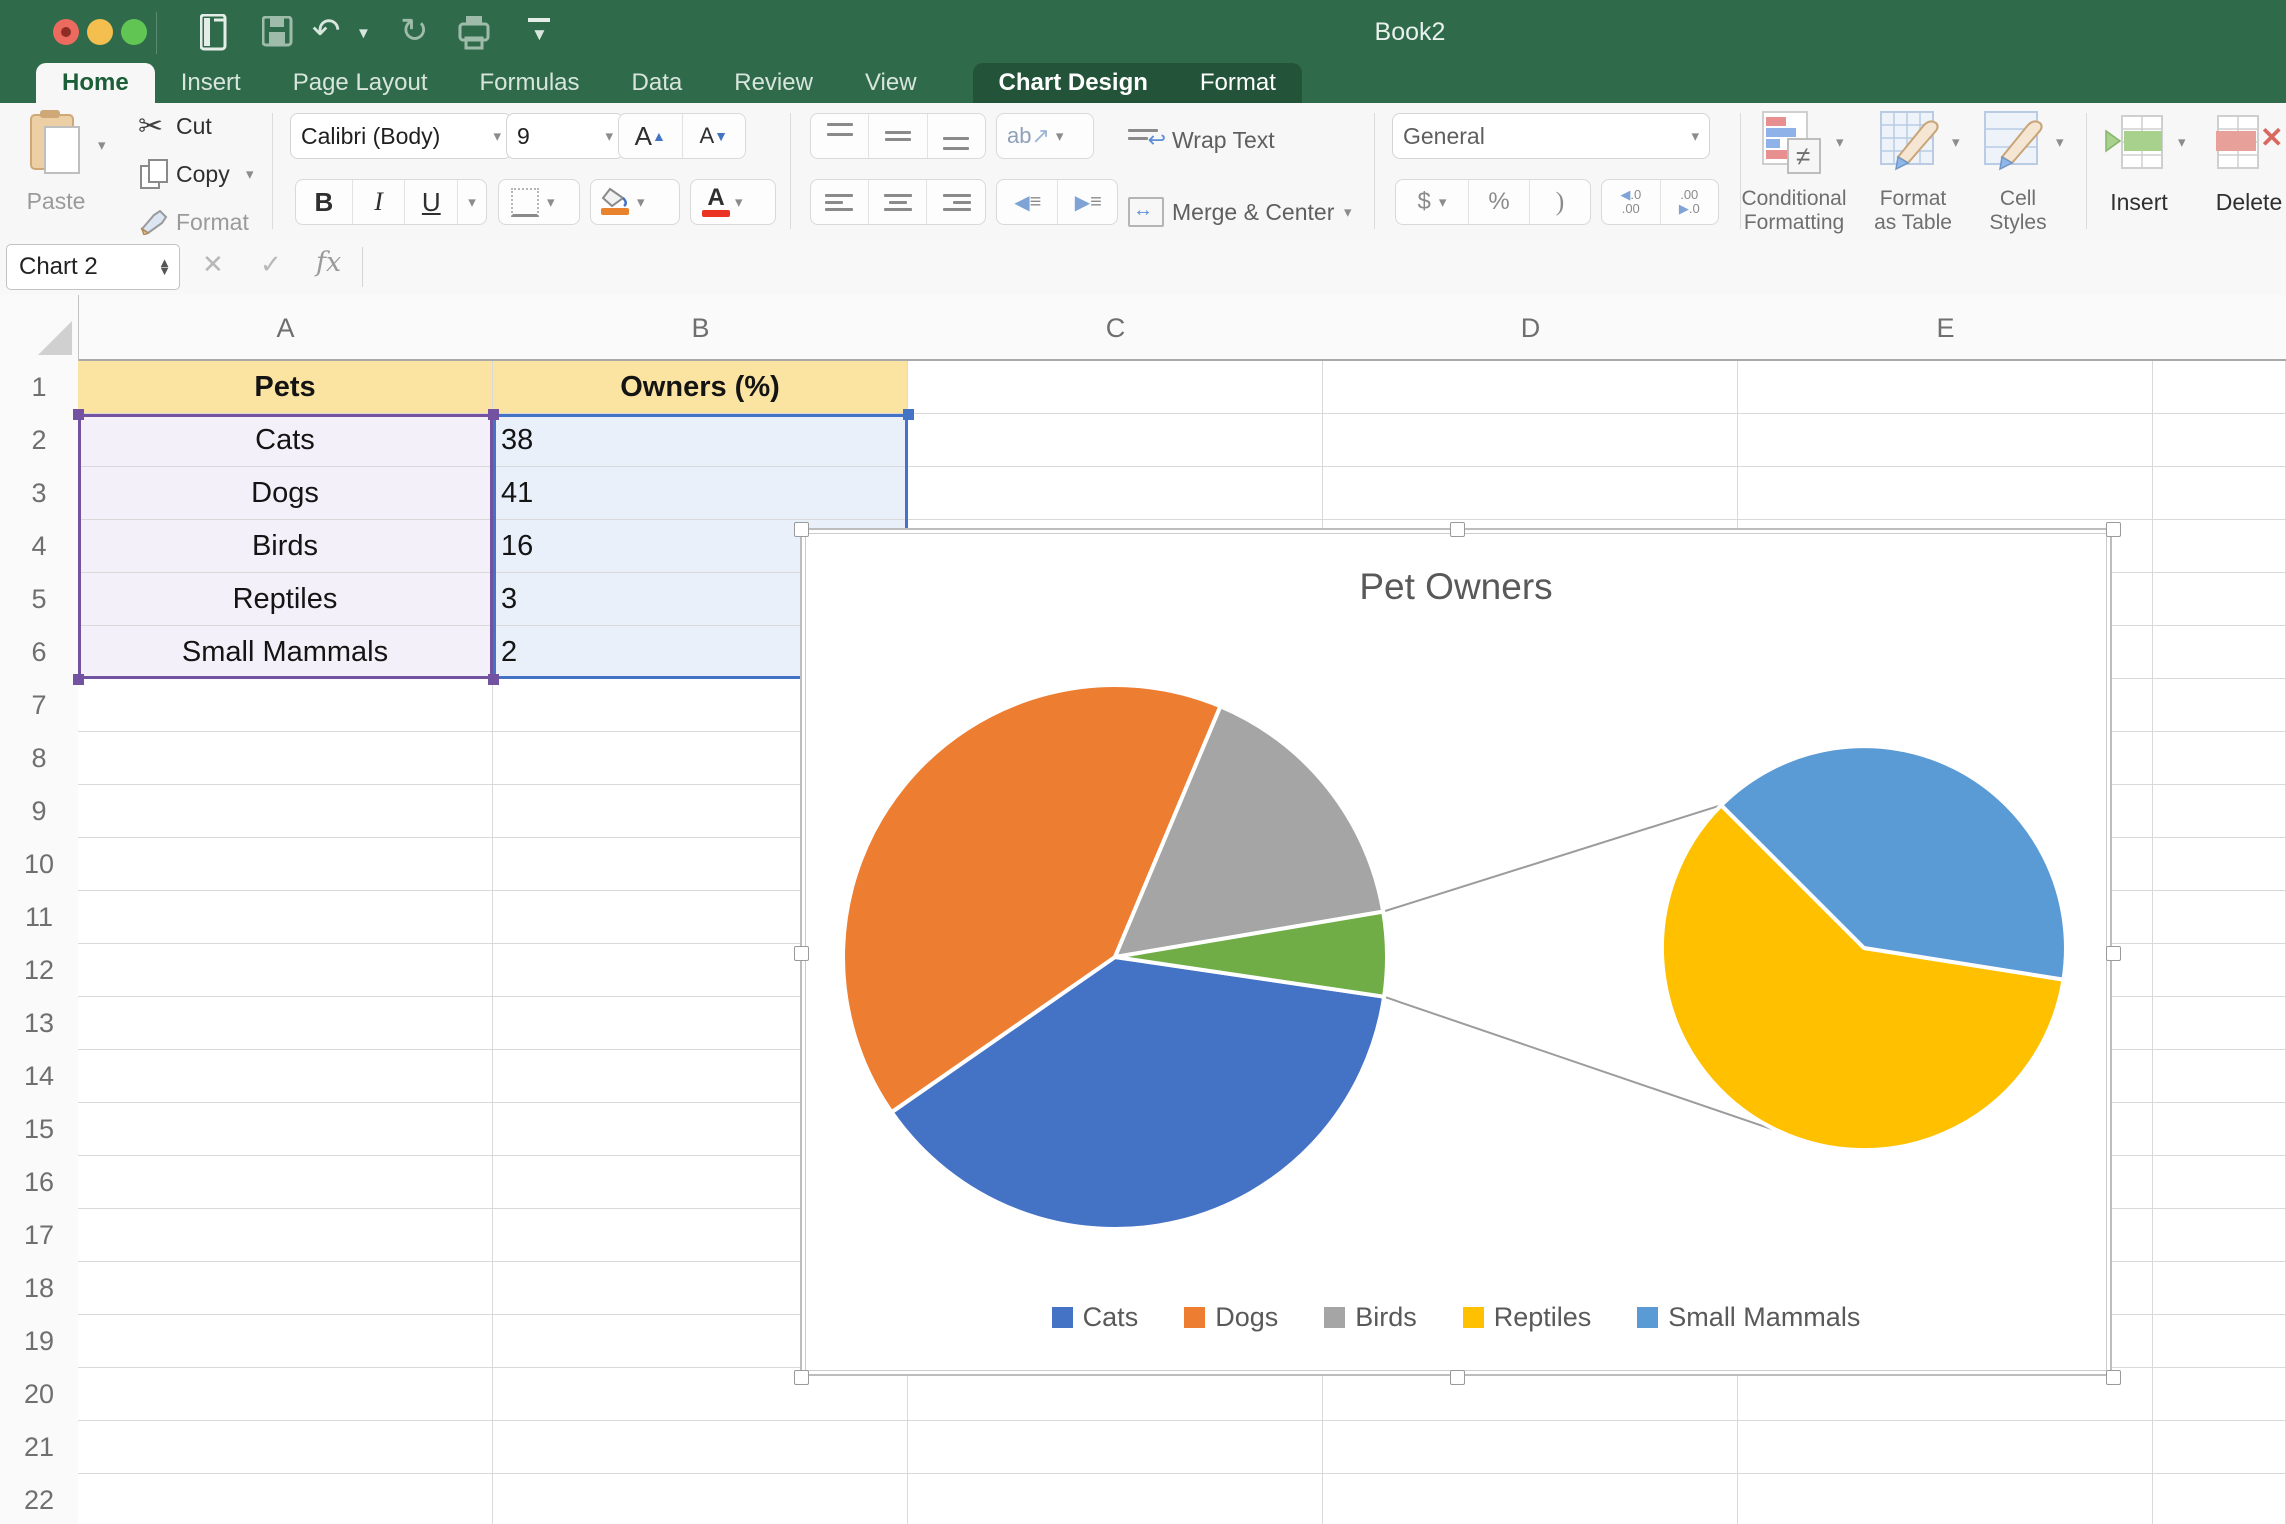 The height and width of the screenshot is (1524, 2286). I want to click on cell-B21, so click(700, 1447).